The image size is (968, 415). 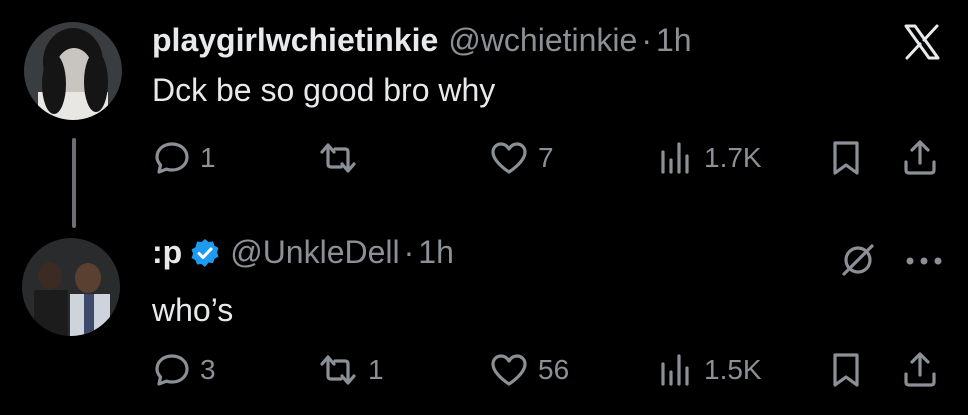 I want to click on like-button: 56, so click(x=528, y=370).